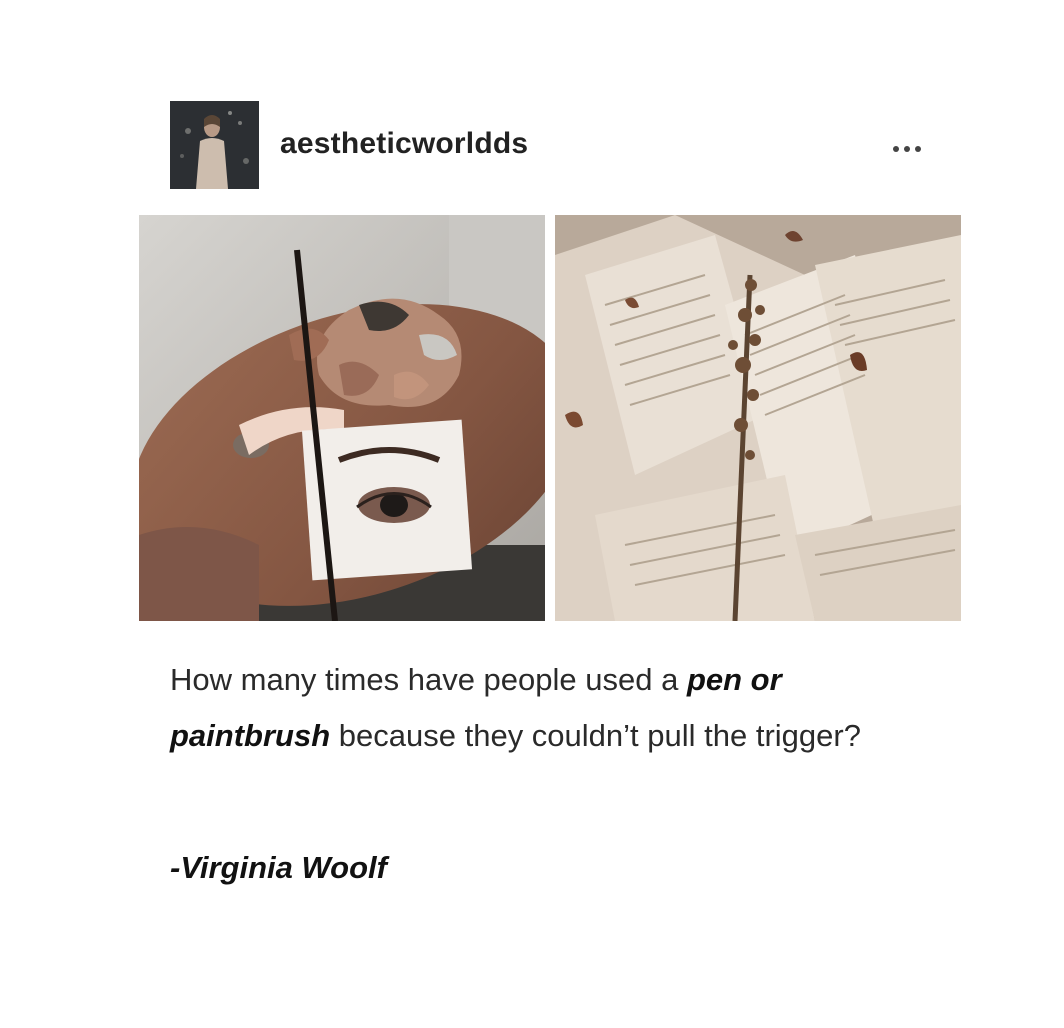 This screenshot has width=1064, height=1028. I want to click on avatar-image, so click(214, 145).